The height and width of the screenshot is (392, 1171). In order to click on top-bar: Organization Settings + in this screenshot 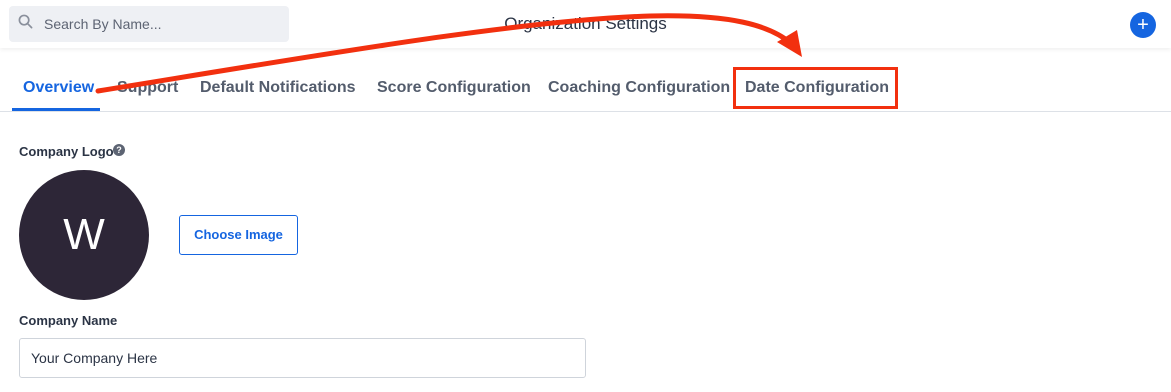, I will do `click(585, 24)`.